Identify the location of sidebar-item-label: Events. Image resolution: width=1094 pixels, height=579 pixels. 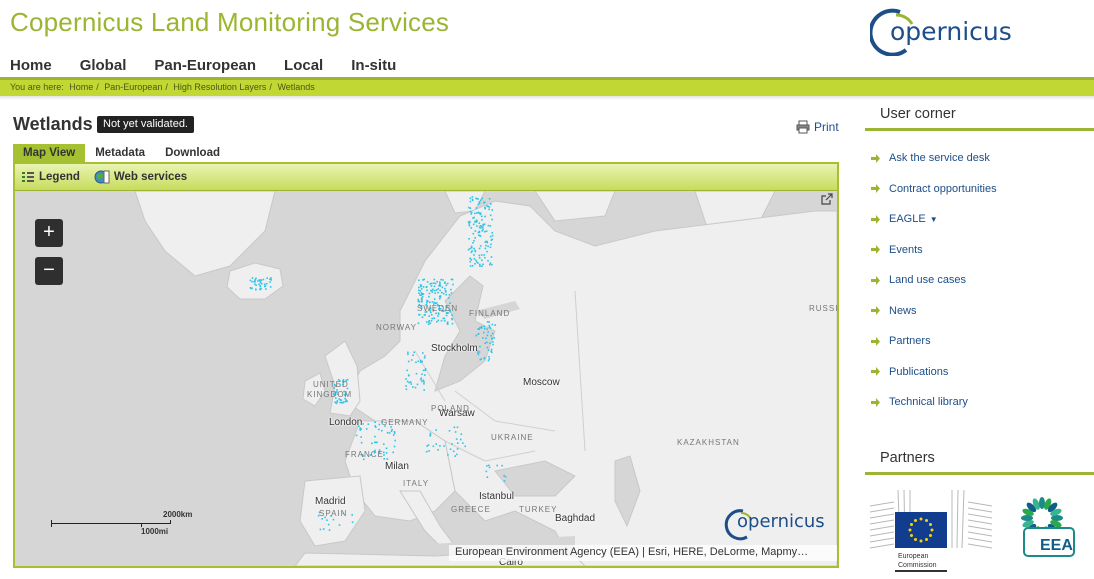
(906, 249).